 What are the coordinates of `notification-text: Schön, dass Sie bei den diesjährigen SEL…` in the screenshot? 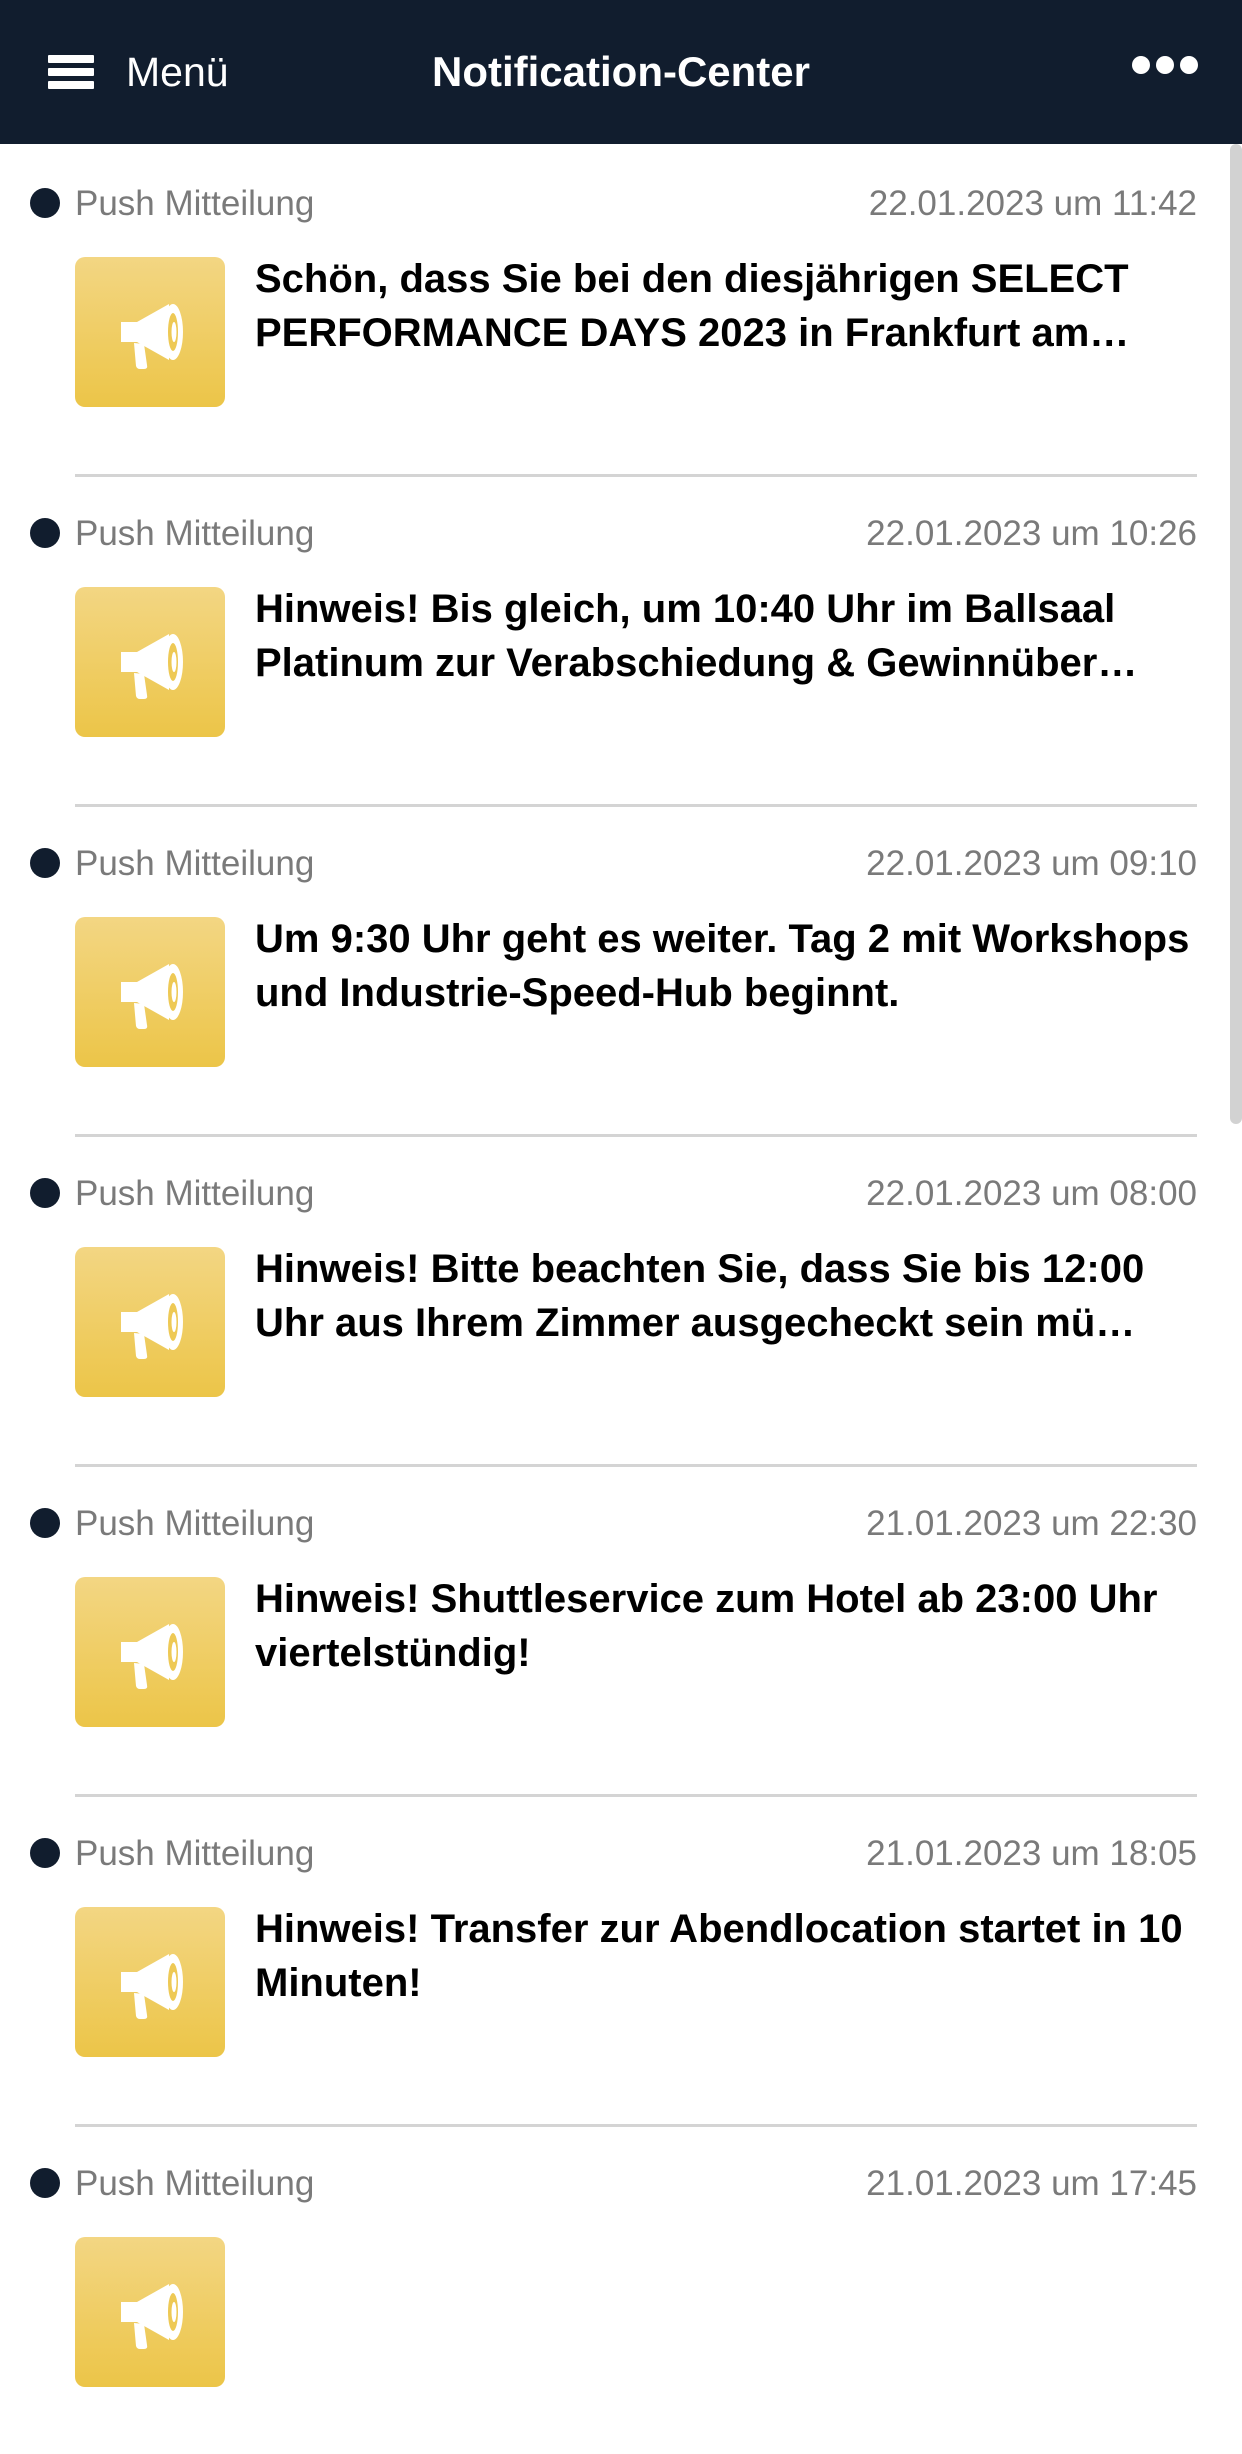 It's located at (692, 306).